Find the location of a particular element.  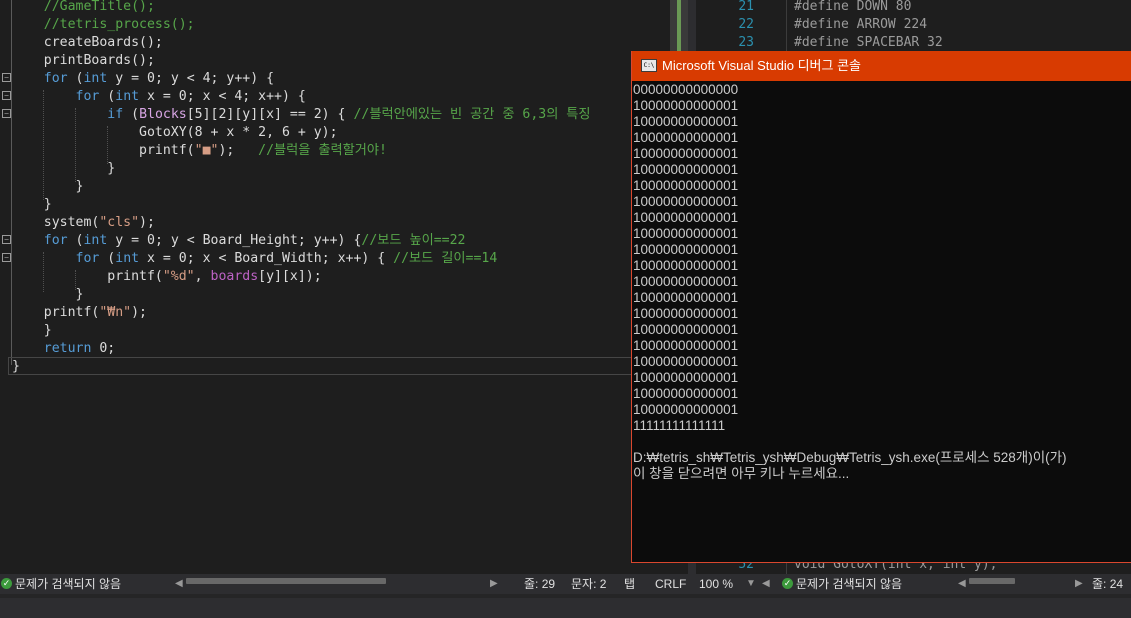

code-token: x = 0; x < Board_Width; x++) { is located at coordinates (266, 258).